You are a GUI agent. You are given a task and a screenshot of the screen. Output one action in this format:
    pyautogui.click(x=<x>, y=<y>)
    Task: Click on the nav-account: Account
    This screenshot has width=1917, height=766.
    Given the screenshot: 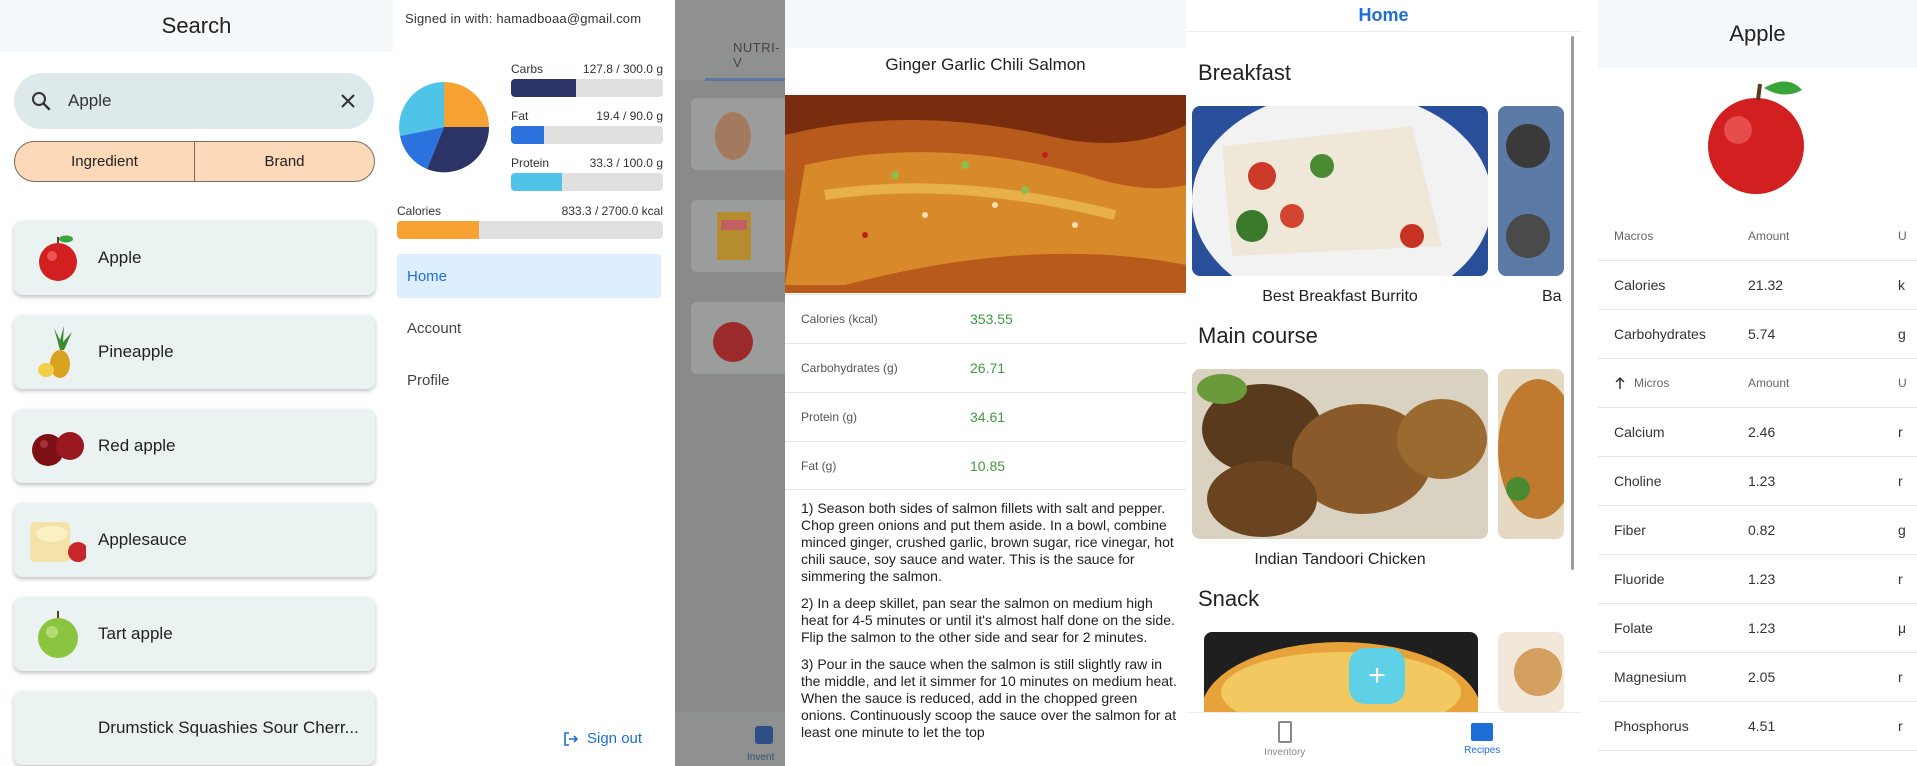 What is the action you would take?
    pyautogui.click(x=529, y=328)
    